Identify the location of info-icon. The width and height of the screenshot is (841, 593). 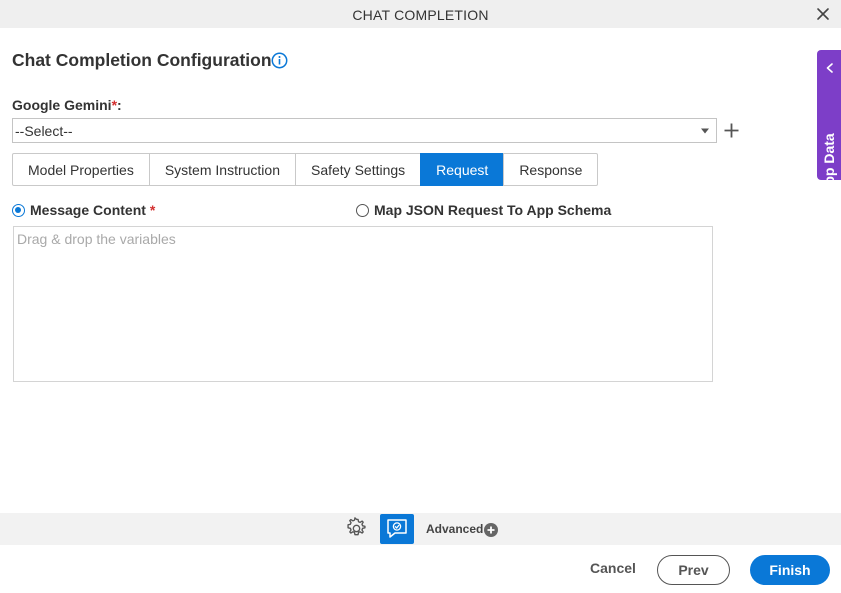
(279, 60).